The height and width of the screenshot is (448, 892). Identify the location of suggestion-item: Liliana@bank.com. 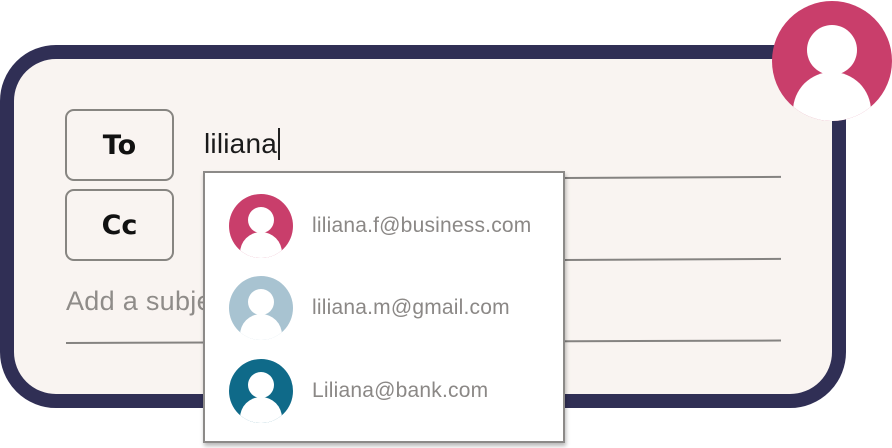
(389, 391).